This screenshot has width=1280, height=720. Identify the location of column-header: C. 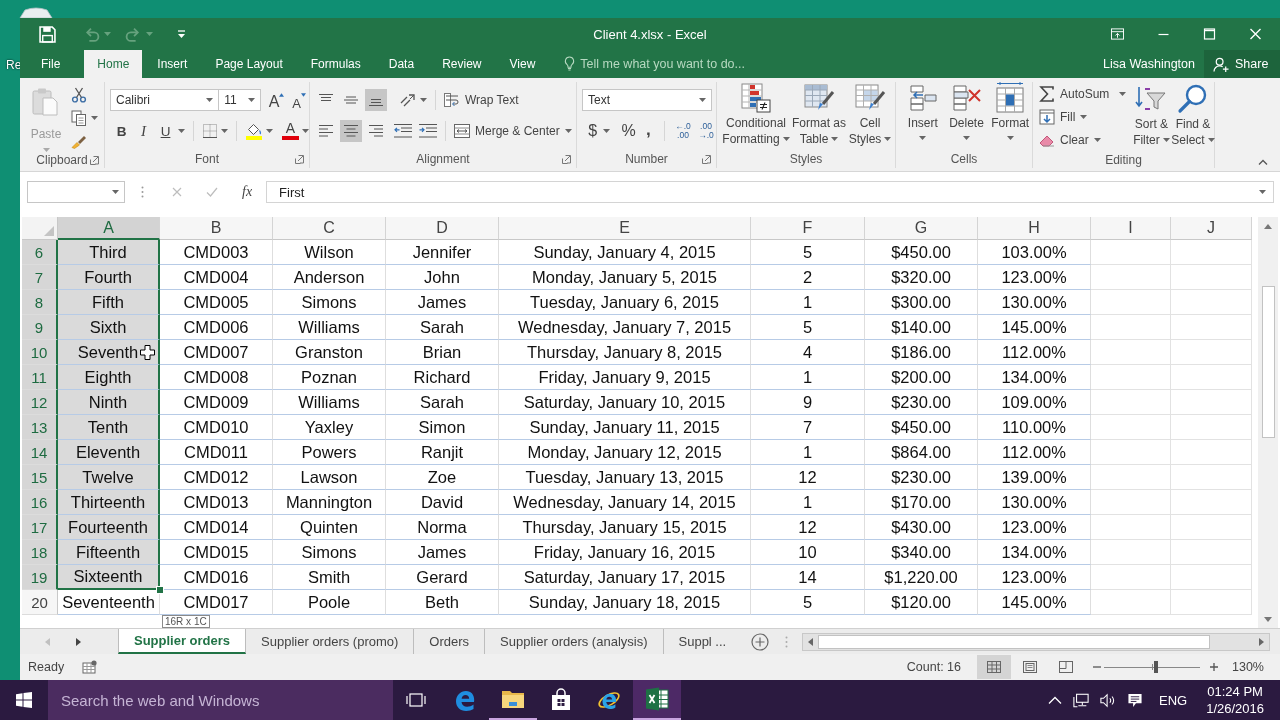
(329, 228).